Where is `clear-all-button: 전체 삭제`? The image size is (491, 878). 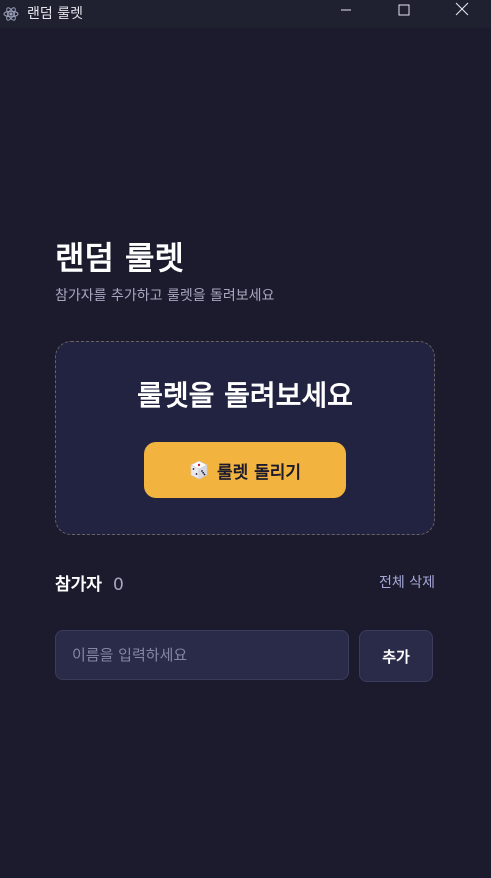
clear-all-button: 전체 삭제 is located at coordinates (407, 582).